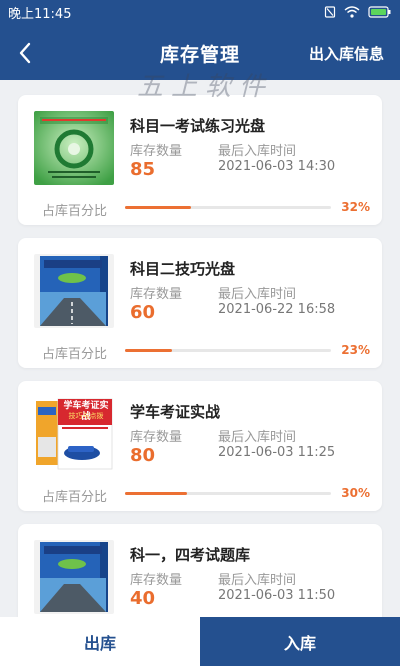  I want to click on bottom-action-bar: 出库 入库, so click(200, 641).